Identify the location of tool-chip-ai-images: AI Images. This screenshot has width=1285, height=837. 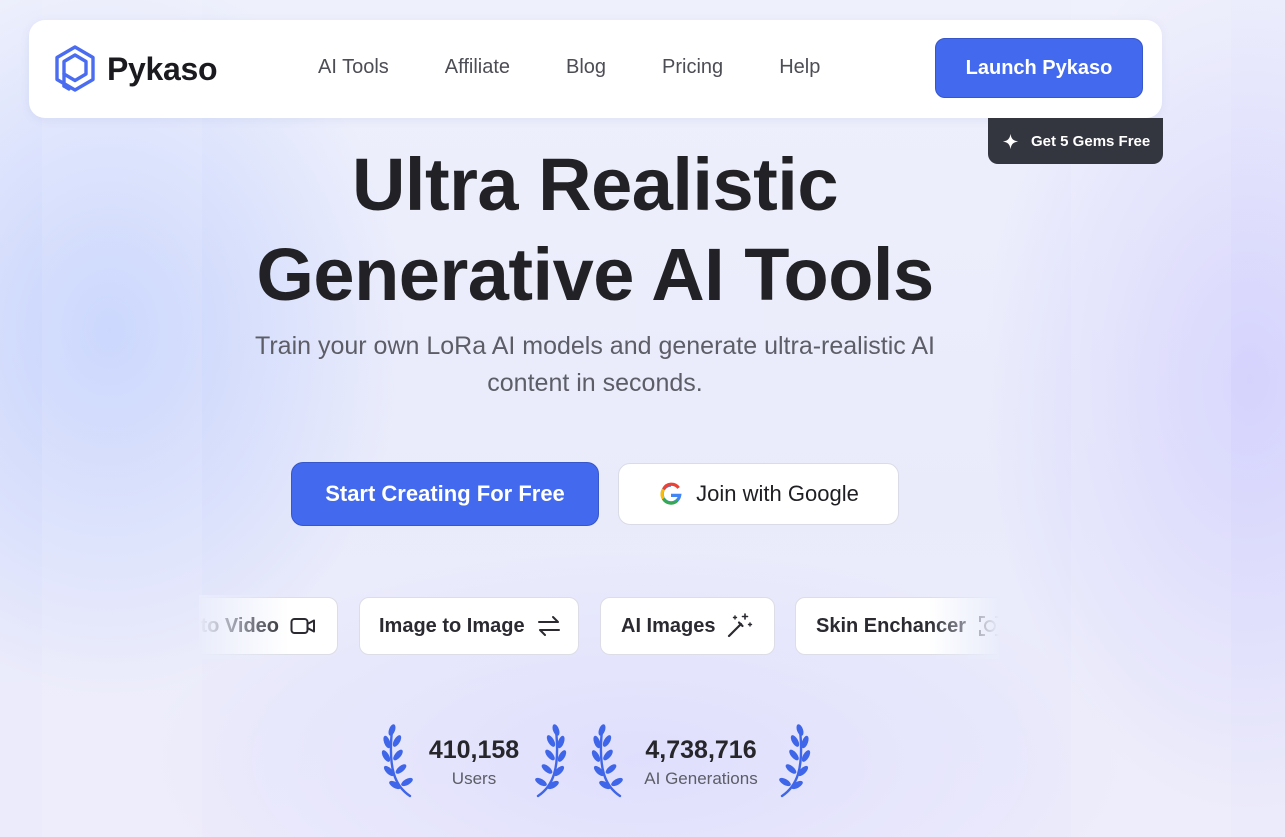
(687, 626).